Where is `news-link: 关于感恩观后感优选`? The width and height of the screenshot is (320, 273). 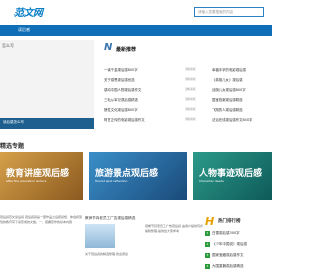 news-link: 关于感恩观后感优选 is located at coordinates (119, 79).